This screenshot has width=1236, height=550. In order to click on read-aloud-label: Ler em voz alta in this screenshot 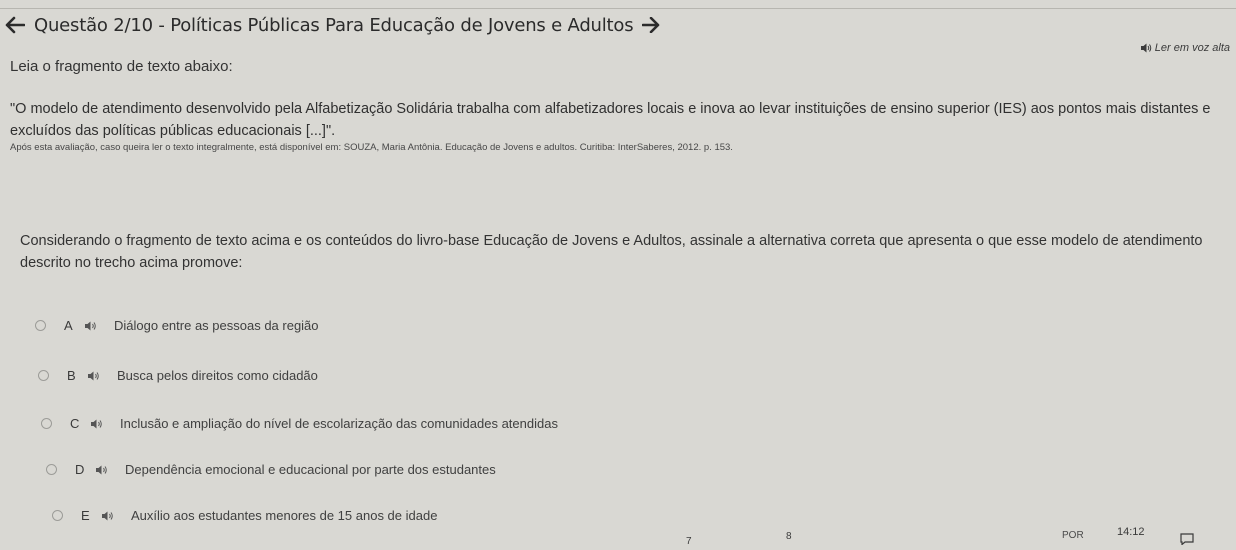, I will do `click(1192, 48)`.